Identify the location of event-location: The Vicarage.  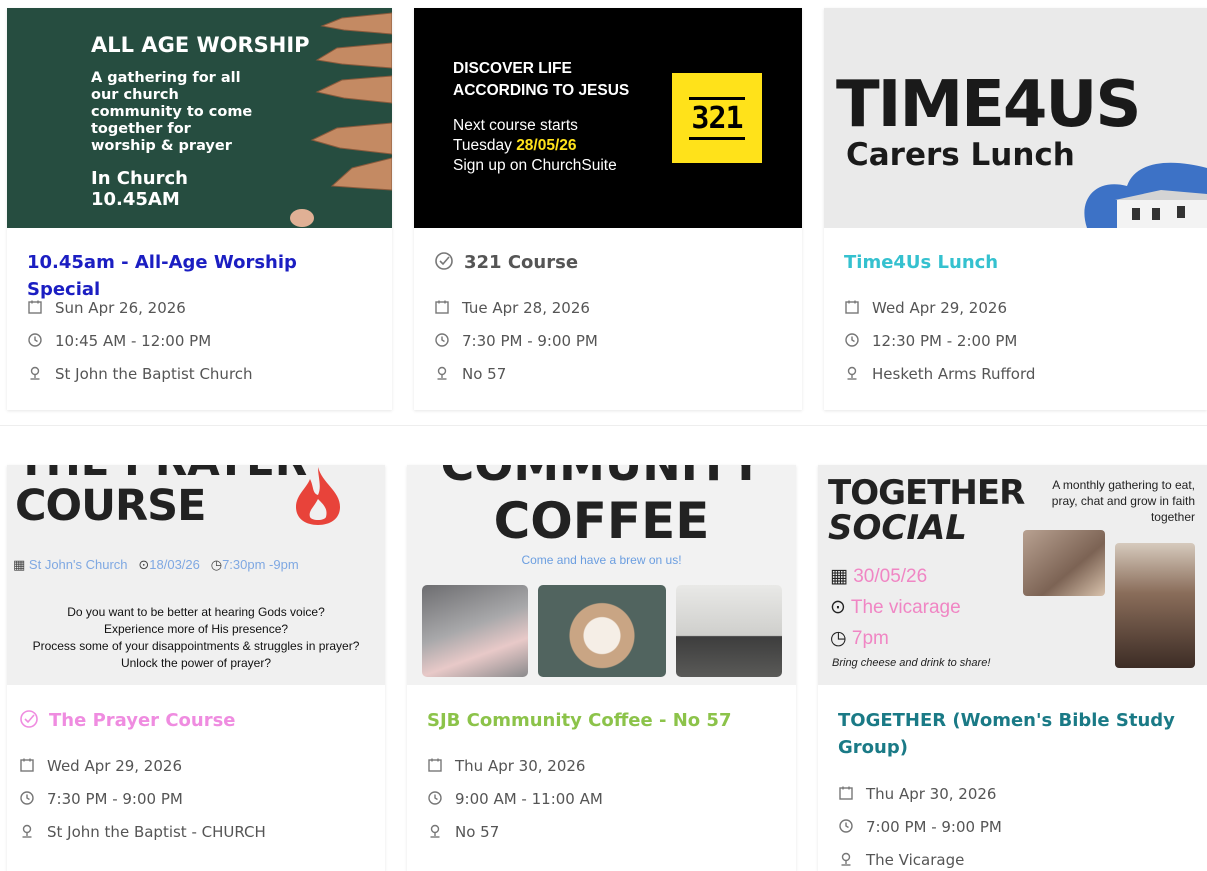
(901, 860).